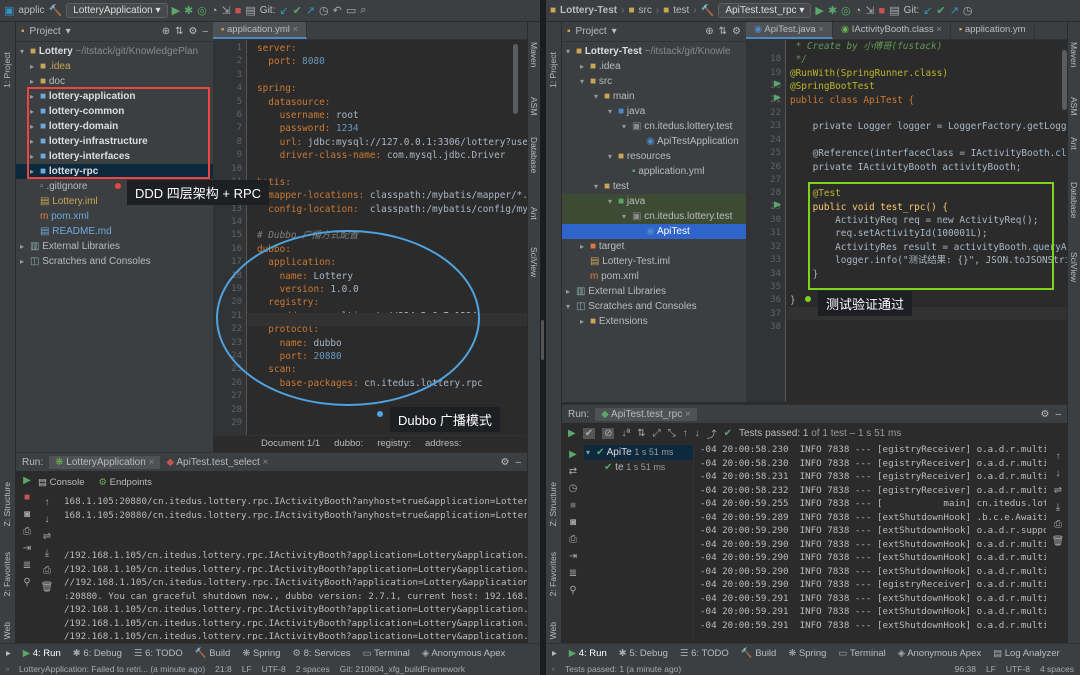 This screenshot has height=675, width=1080. What do you see at coordinates (697, 433) in the screenshot?
I see `next-icon: ↓` at bounding box center [697, 433].